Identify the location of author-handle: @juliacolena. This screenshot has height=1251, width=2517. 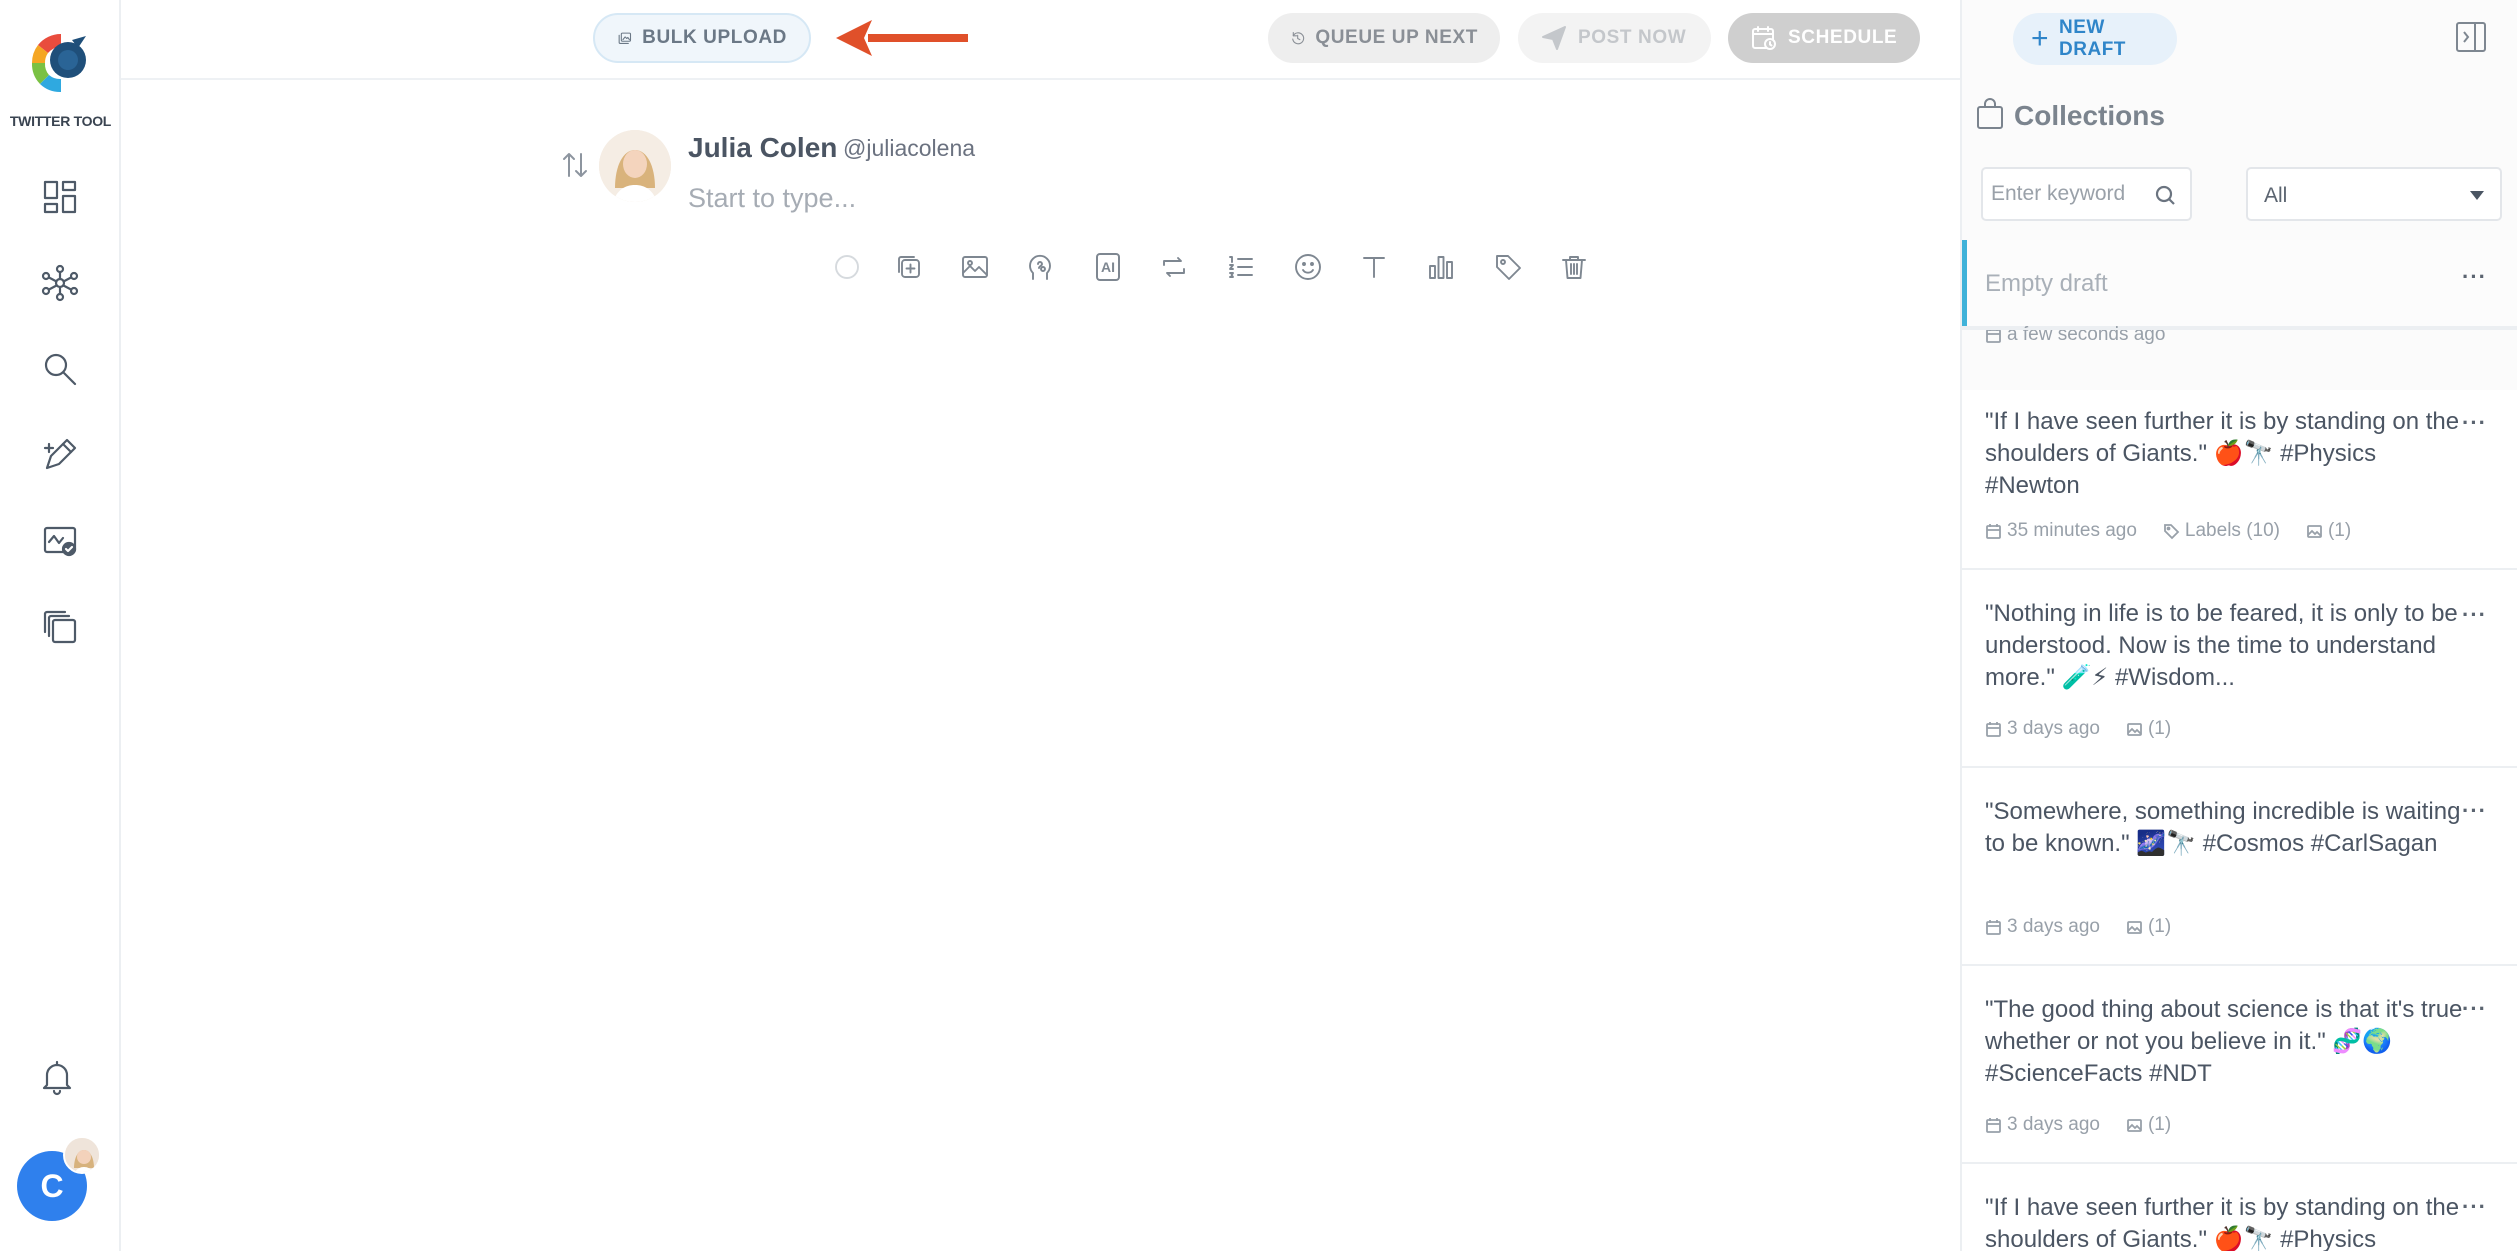
(909, 148).